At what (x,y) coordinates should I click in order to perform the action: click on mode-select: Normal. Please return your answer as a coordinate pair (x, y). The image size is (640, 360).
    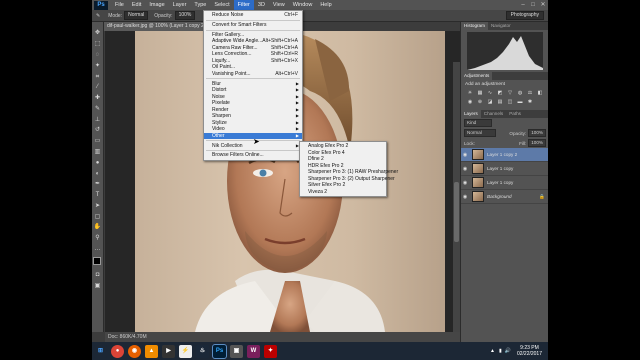
    Looking at the image, I should click on (136, 15).